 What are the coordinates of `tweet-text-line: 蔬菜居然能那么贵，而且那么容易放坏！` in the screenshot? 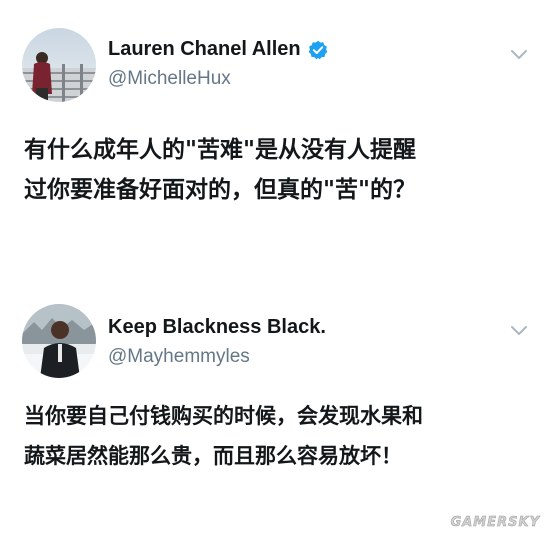 It's located at (213, 456).